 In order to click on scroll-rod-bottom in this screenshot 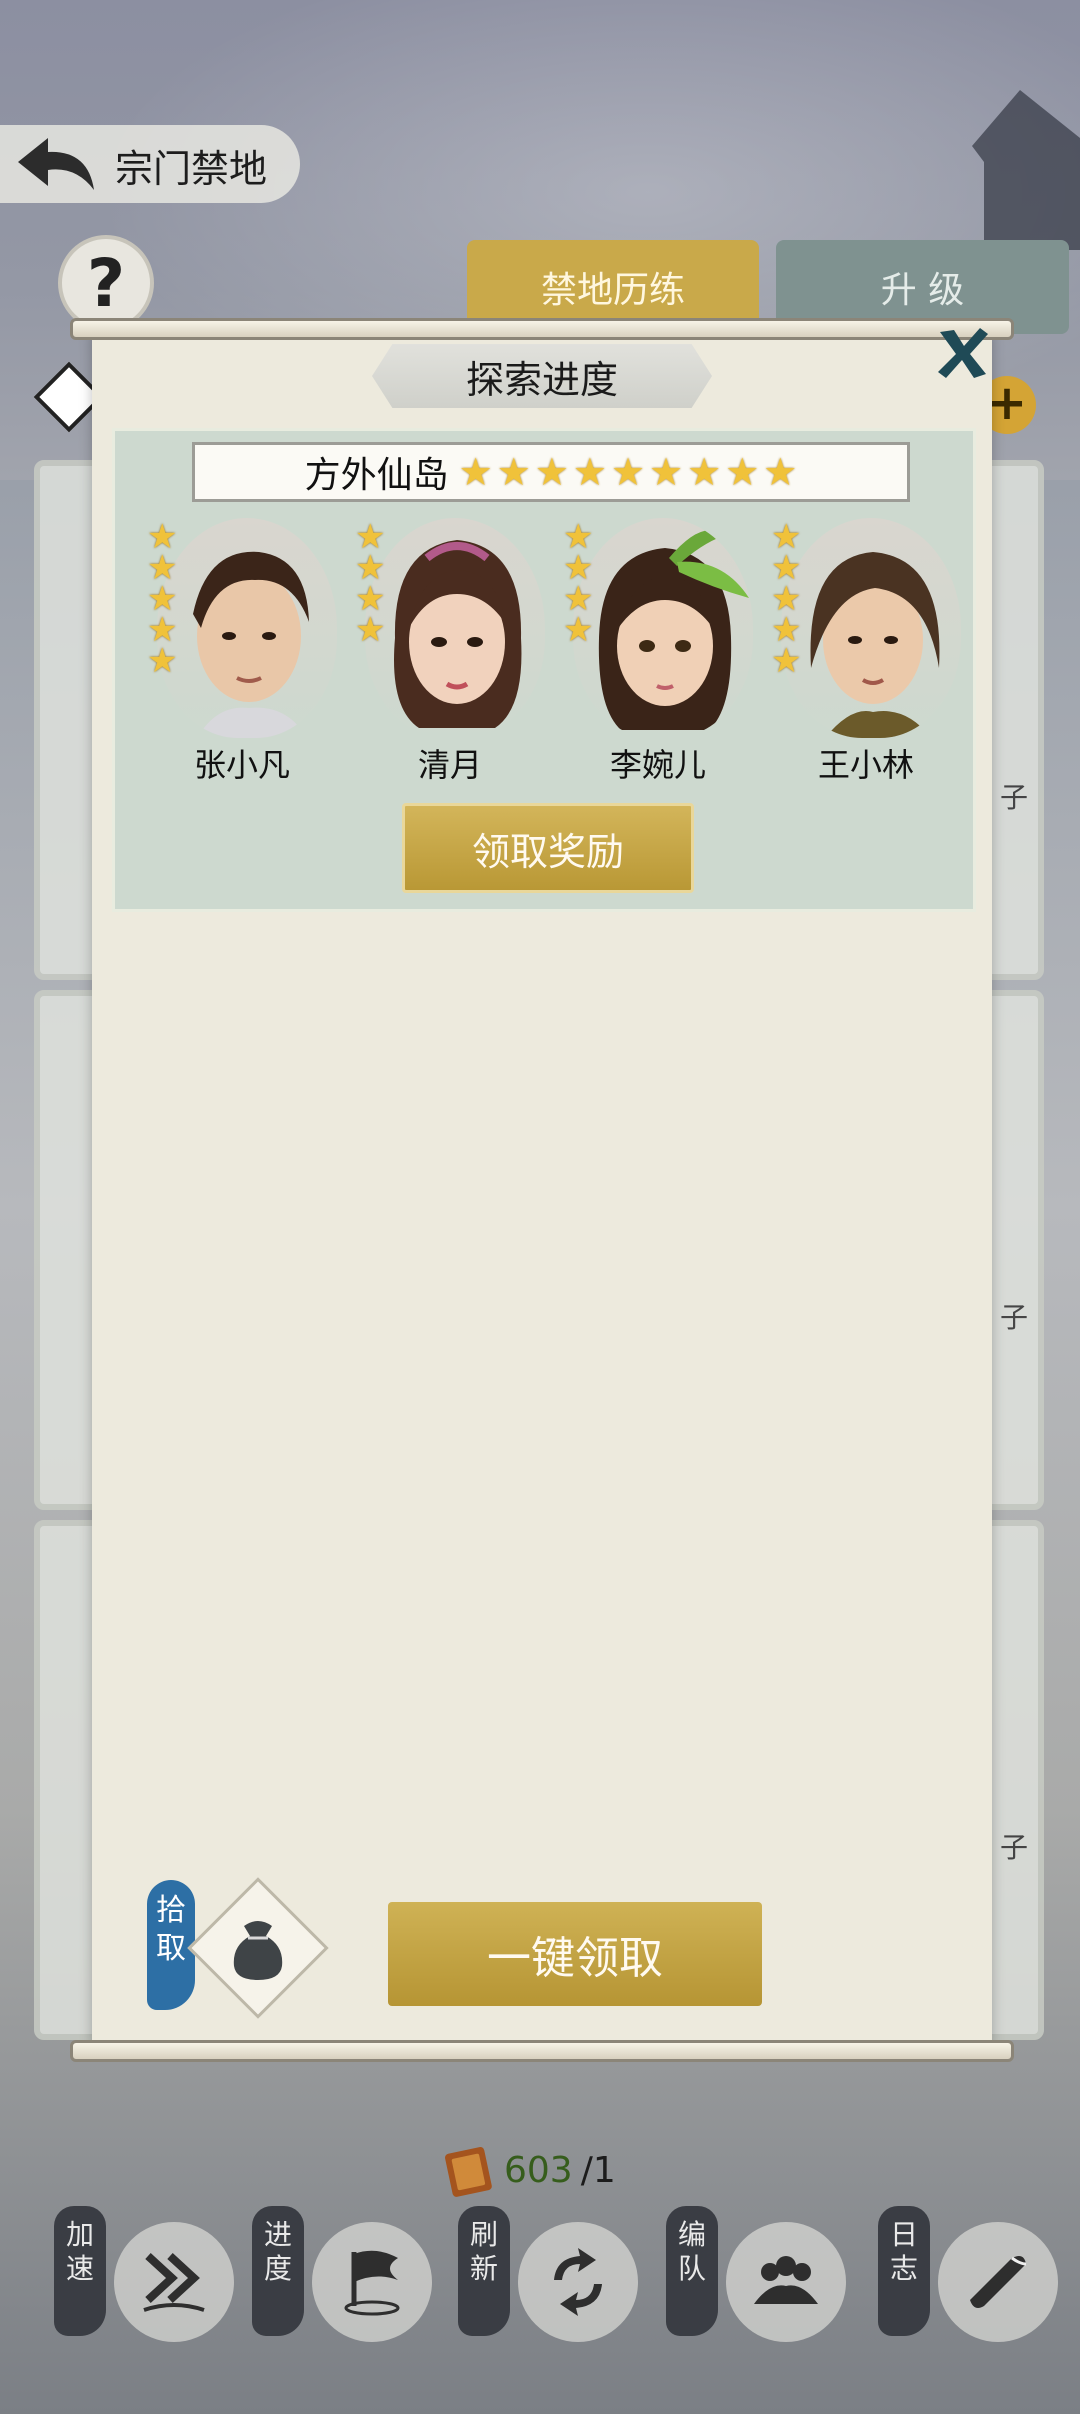, I will do `click(542, 2051)`.